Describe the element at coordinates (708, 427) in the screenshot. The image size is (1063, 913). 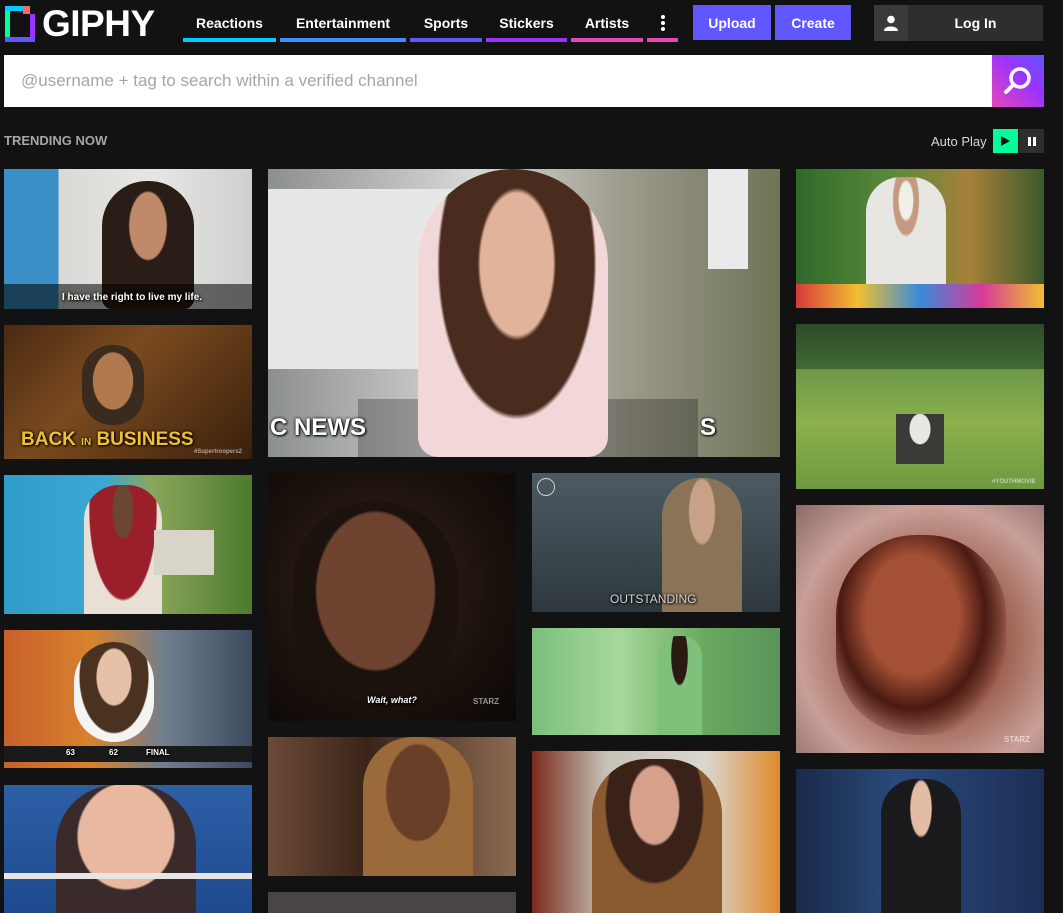
I see `gif-news-text-right: S` at that location.